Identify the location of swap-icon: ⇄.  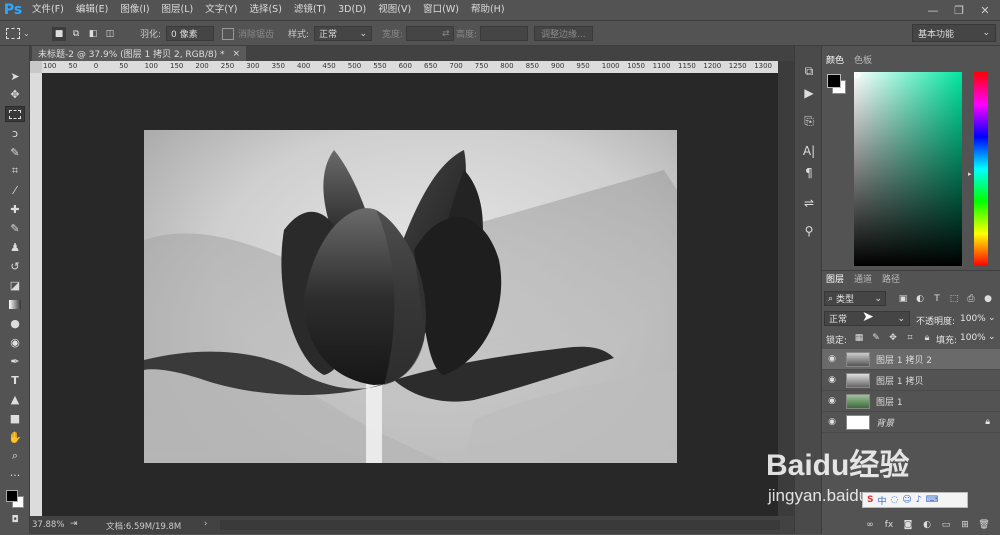
(446, 34).